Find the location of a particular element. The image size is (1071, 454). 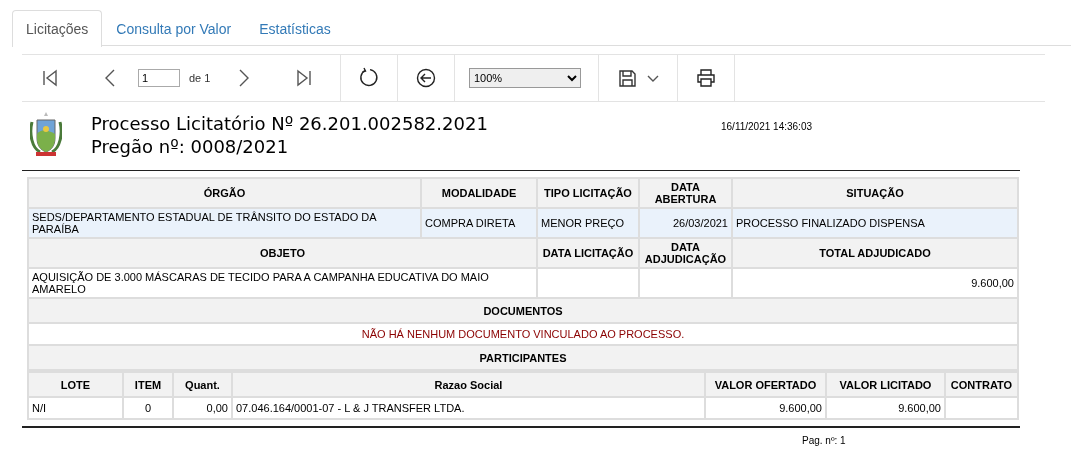

last-page-icon is located at coordinates (304, 78).